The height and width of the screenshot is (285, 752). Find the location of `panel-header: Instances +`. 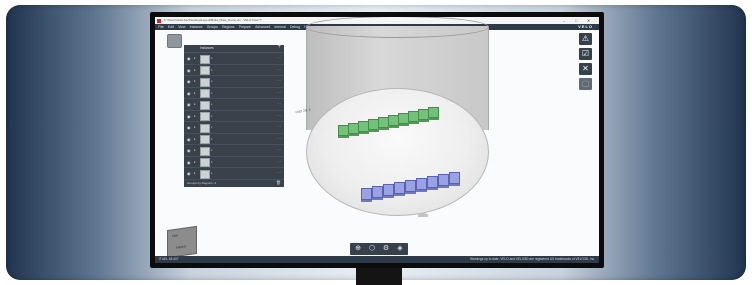

panel-header: Instances + is located at coordinates (234, 48).